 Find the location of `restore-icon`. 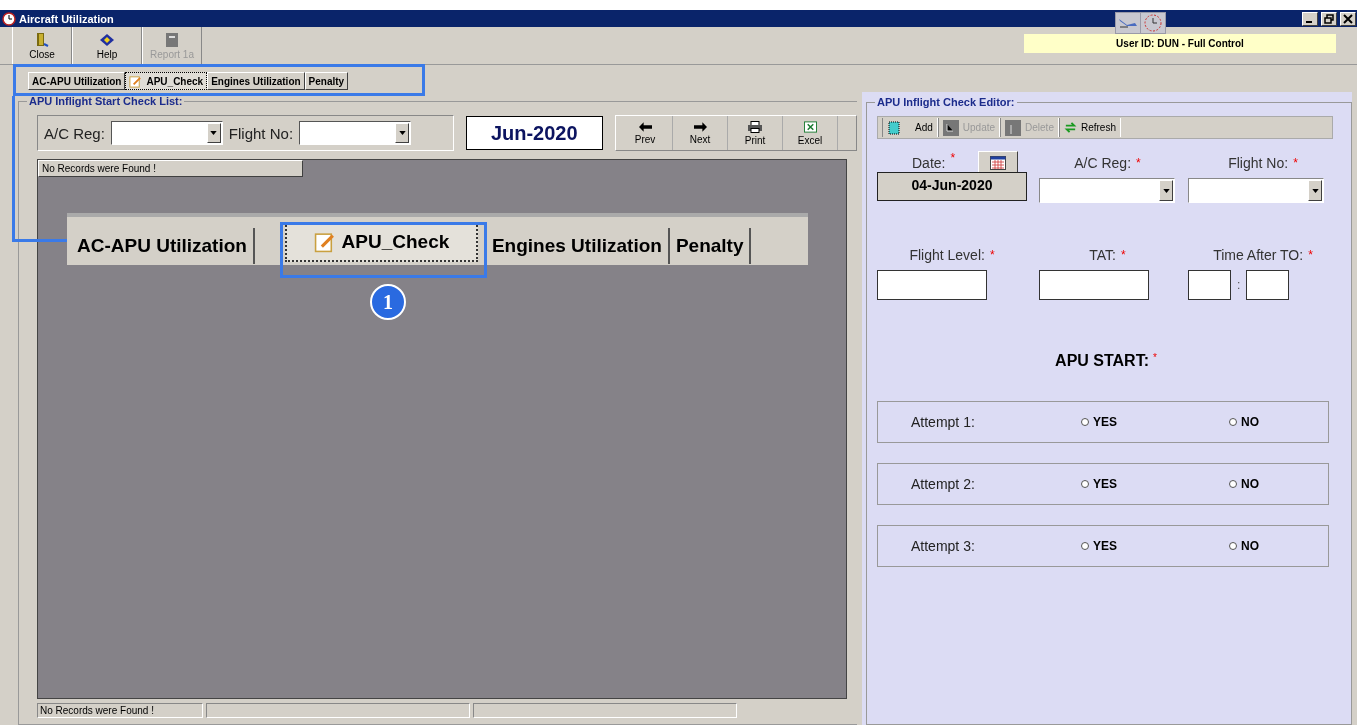

restore-icon is located at coordinates (1329, 18).